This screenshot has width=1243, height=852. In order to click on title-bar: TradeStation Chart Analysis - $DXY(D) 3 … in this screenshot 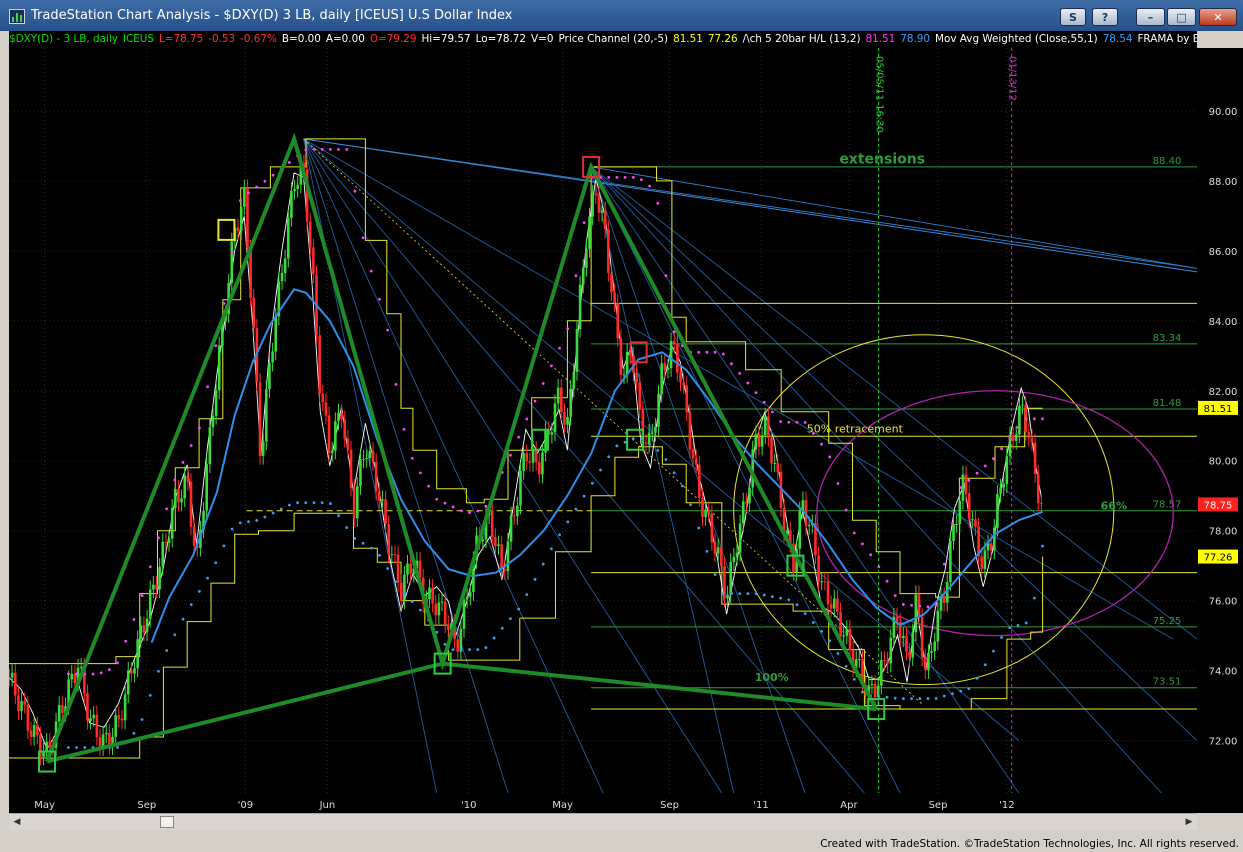, I will do `click(621, 15)`.